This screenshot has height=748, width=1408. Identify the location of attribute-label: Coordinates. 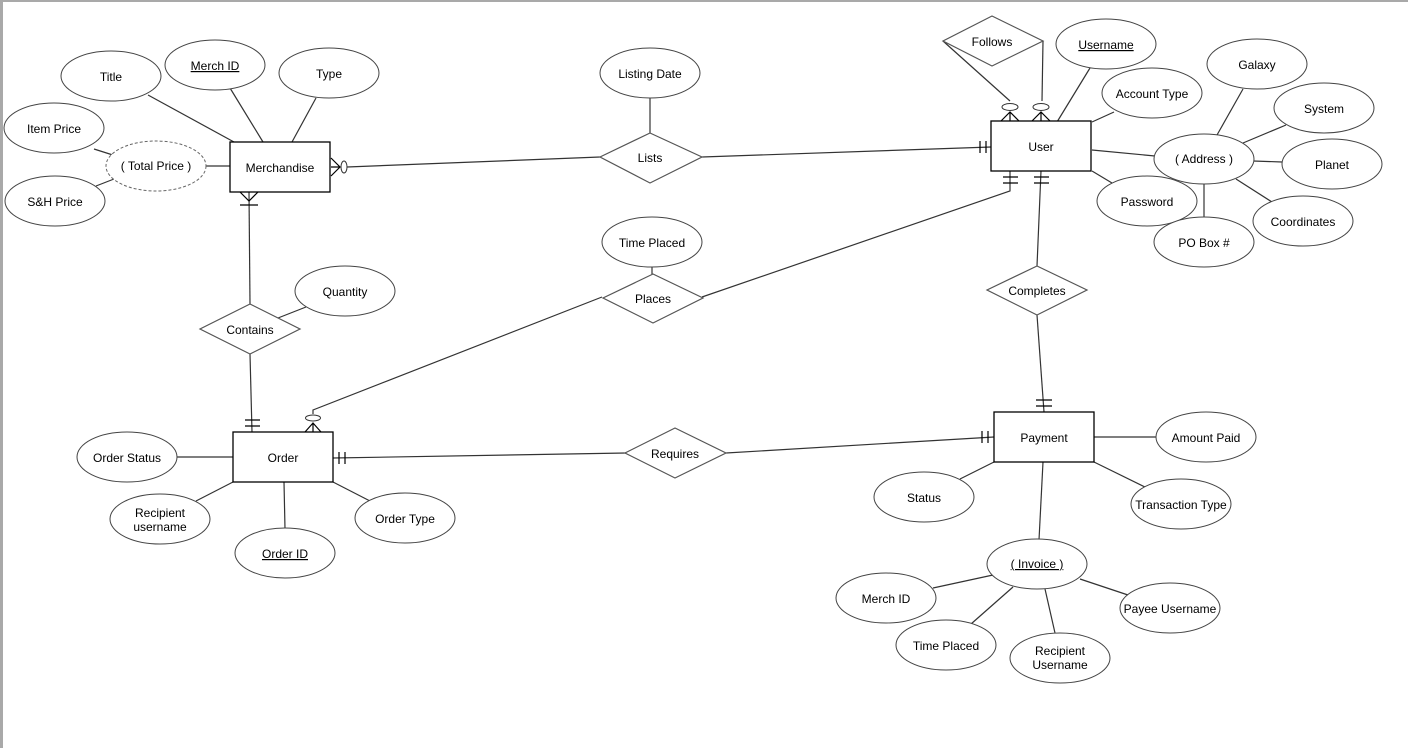
(1303, 222).